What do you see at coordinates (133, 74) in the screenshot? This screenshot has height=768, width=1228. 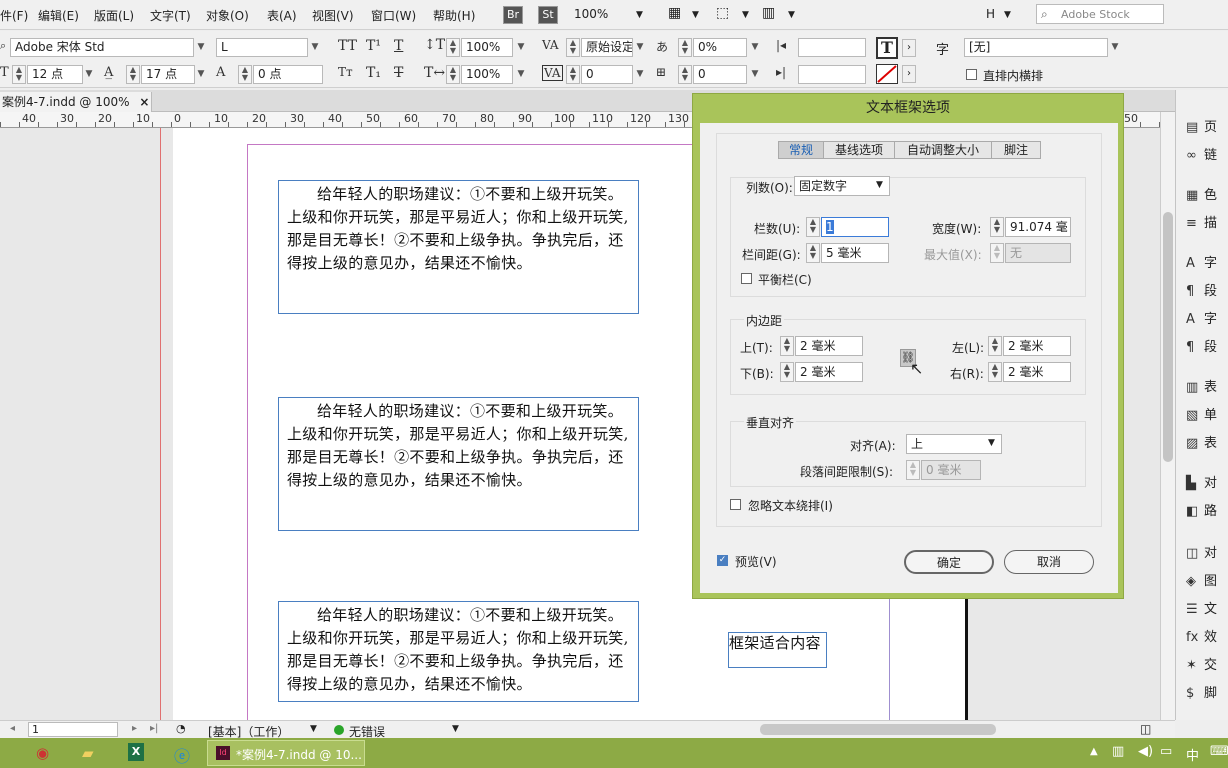 I see `leading-stepper: ▲ ▼` at bounding box center [133, 74].